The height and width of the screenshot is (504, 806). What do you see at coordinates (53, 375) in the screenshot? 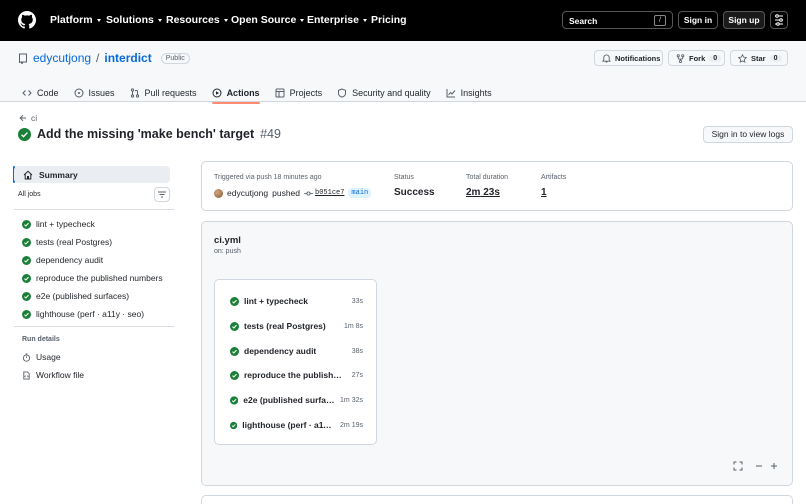
I see `sidebar-item-workflow-file: Workflow file` at bounding box center [53, 375].